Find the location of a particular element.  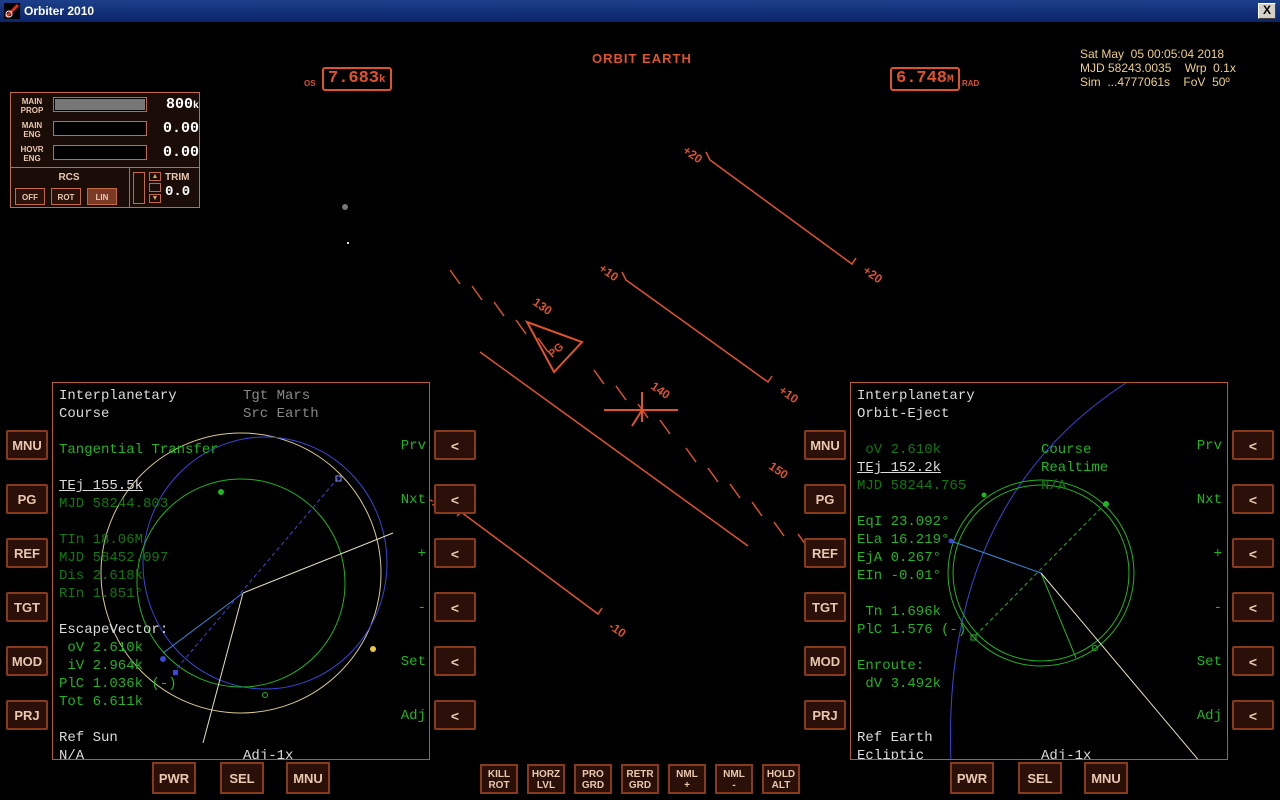

left-mfd-nxt-button: < is located at coordinates (455, 499).